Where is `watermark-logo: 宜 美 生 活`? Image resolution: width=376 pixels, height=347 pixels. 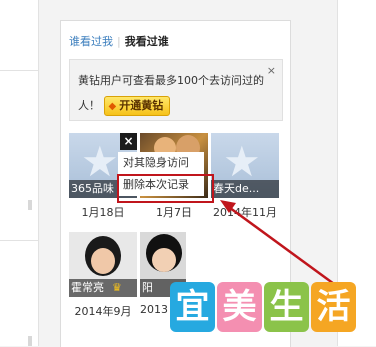
watermark-logo: 宜 美 生 活 is located at coordinates (264, 307).